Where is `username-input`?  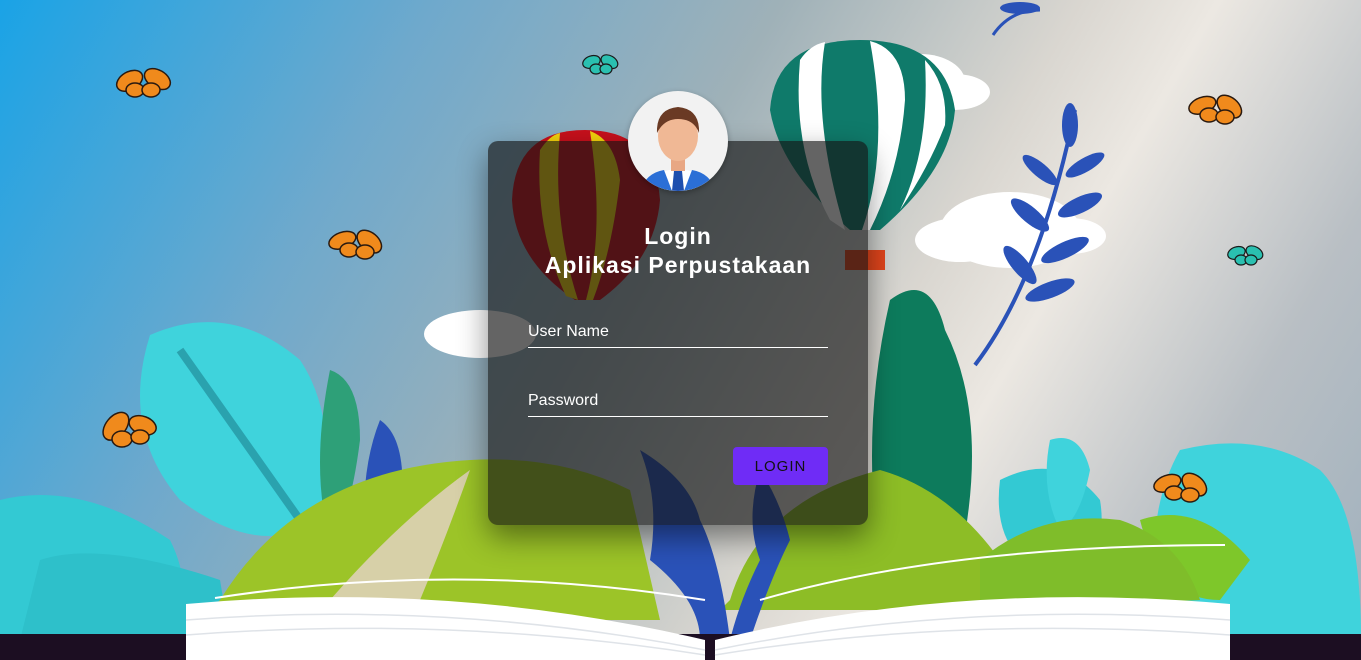 username-input is located at coordinates (680, 333).